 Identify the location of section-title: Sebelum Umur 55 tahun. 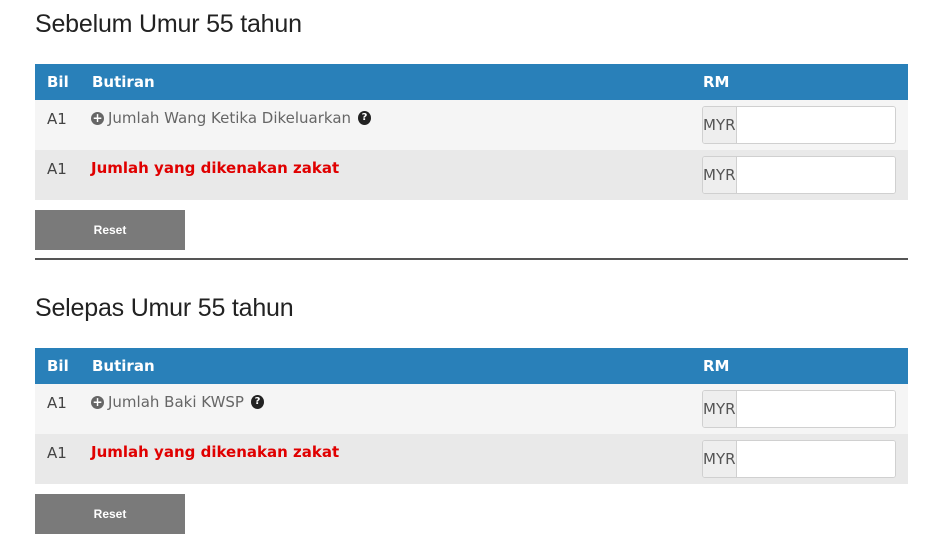
(168, 24).